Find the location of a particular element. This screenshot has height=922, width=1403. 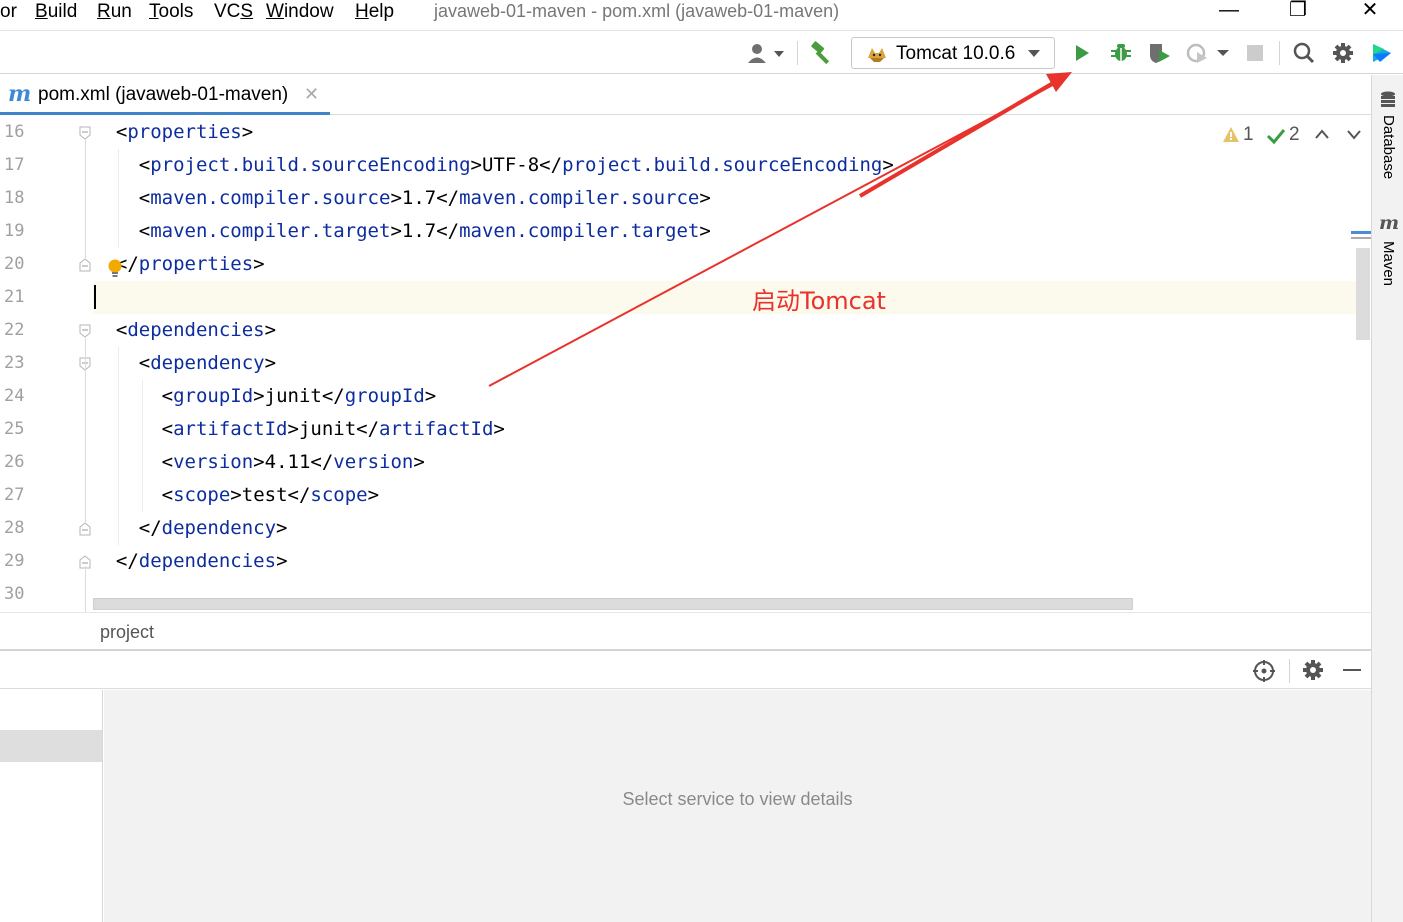

code-line is located at coordinates (728, 297).